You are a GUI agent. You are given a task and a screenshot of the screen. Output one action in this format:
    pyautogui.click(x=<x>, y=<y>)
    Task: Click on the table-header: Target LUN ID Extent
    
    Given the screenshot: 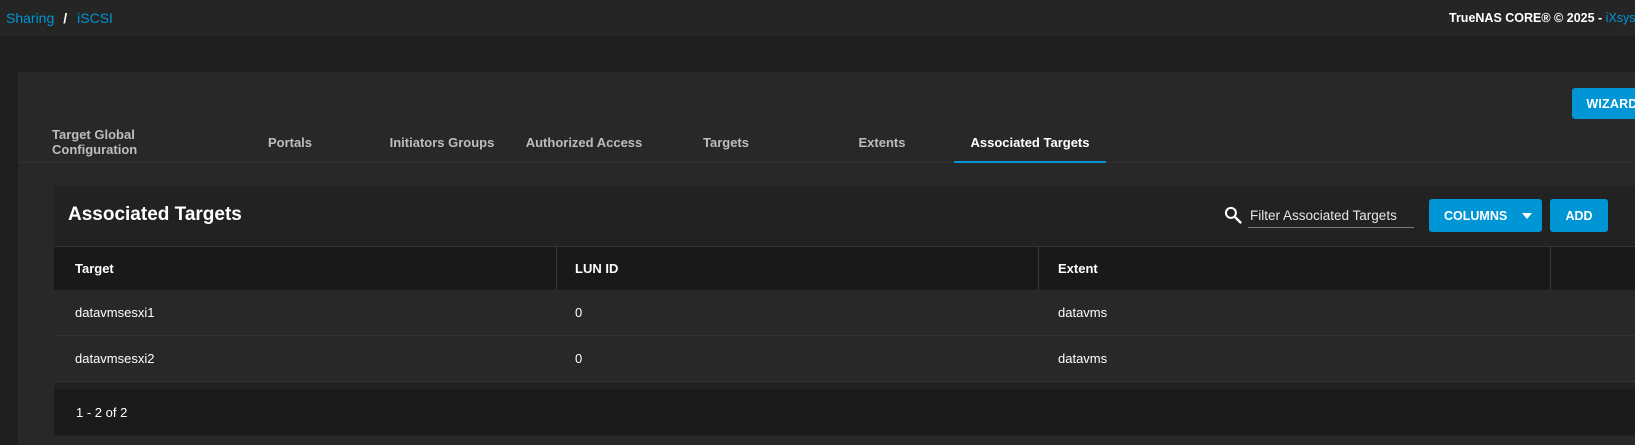 What is the action you would take?
    pyautogui.click(x=844, y=268)
    